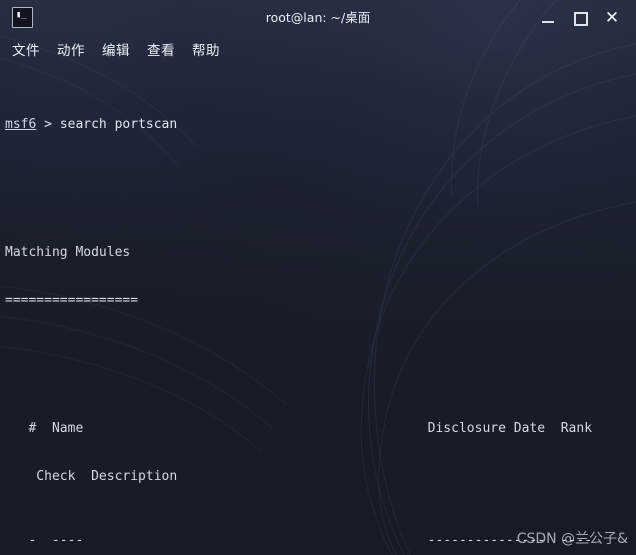 The image size is (636, 555). Describe the element at coordinates (612, 17) in the screenshot. I see `close-icon: ✕` at that location.